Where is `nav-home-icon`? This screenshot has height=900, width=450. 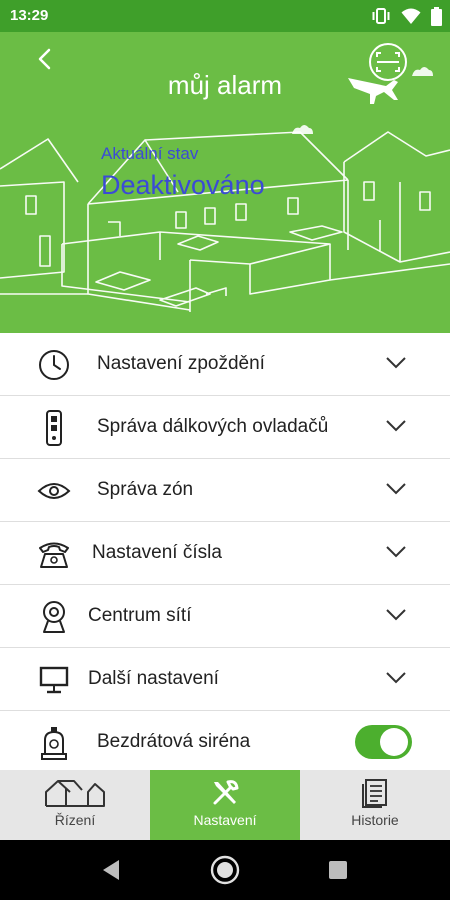 nav-home-icon is located at coordinates (225, 870).